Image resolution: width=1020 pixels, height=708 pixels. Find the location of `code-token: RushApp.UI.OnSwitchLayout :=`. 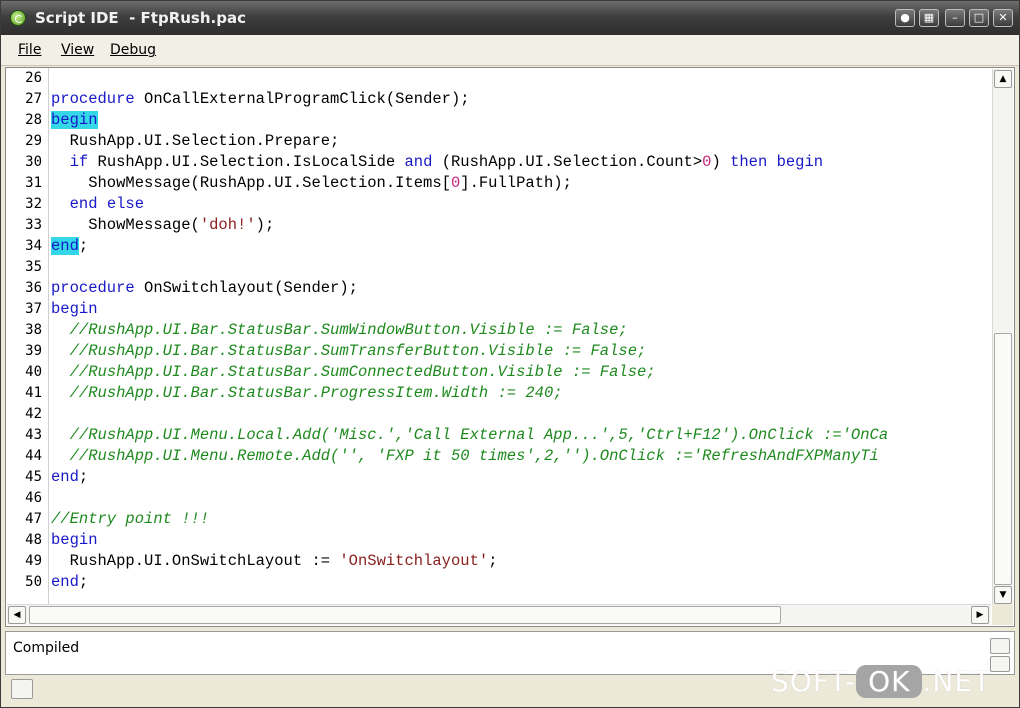

code-token: RushApp.UI.OnSwitchLayout := is located at coordinates (195, 561).